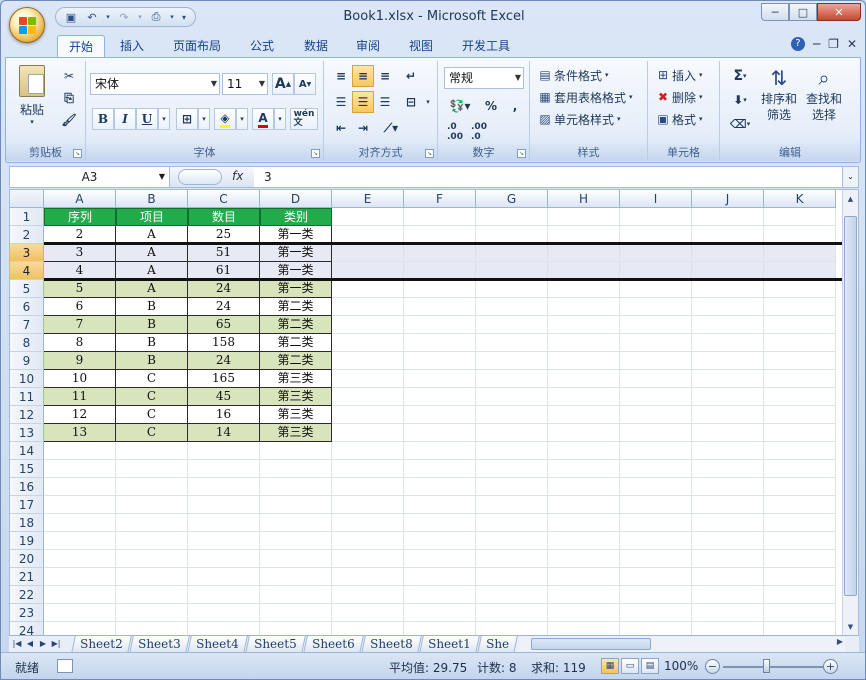  I want to click on sort-filter-button: ⇅ 排序和 筛选, so click(779, 94).